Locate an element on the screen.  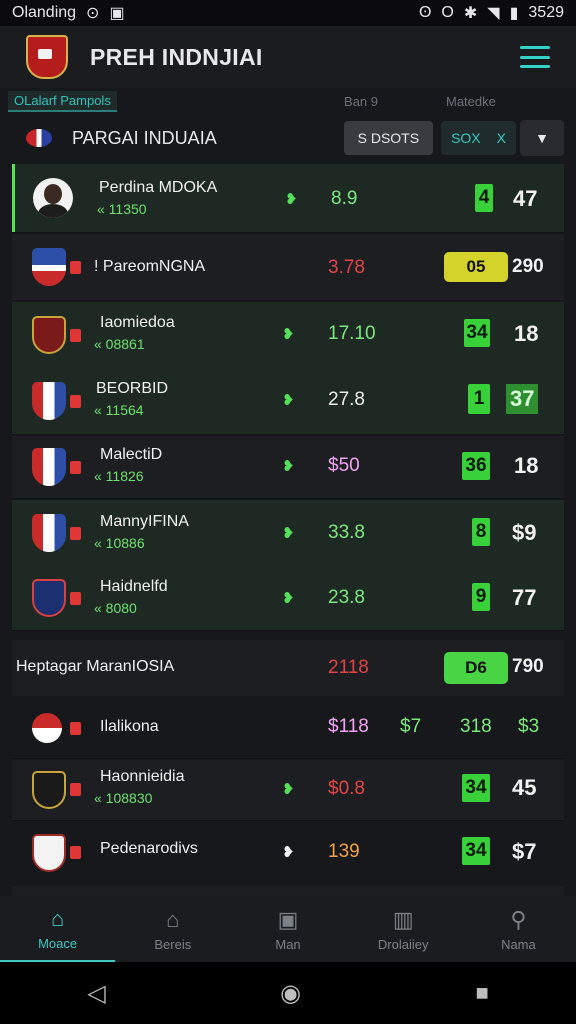
nav-teams: ⌂ Bereis is located at coordinates (172, 929).